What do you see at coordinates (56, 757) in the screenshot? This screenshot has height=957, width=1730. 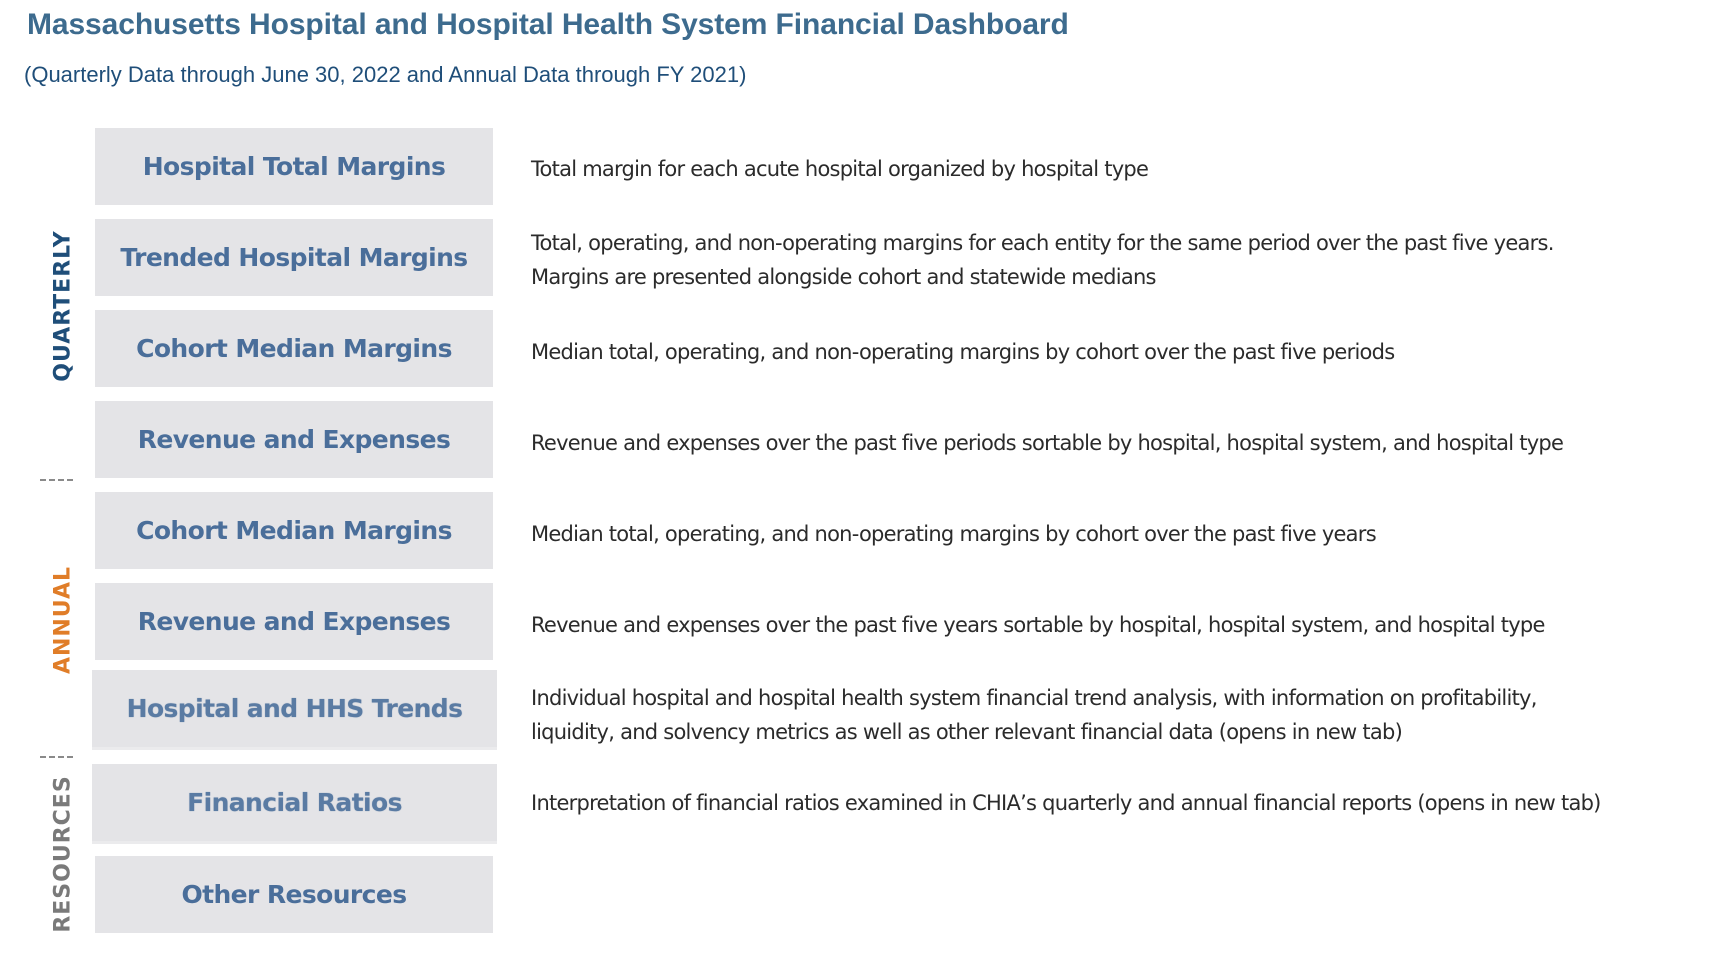 I see `section-divider-annual-resources` at bounding box center [56, 757].